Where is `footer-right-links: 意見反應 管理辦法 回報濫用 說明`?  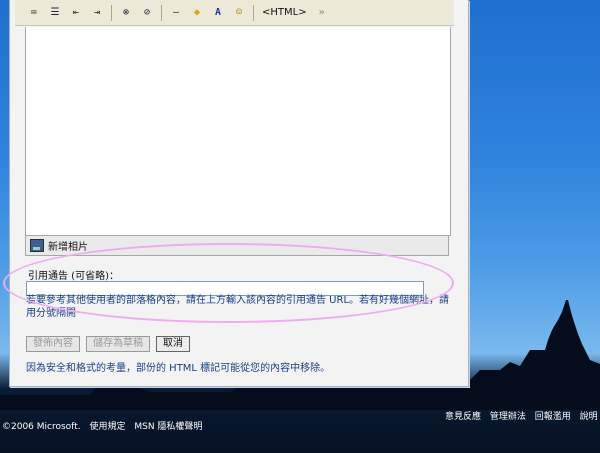 footer-right-links: 意見反應 管理辦法 回報濫用 說明 is located at coordinates (521, 415).